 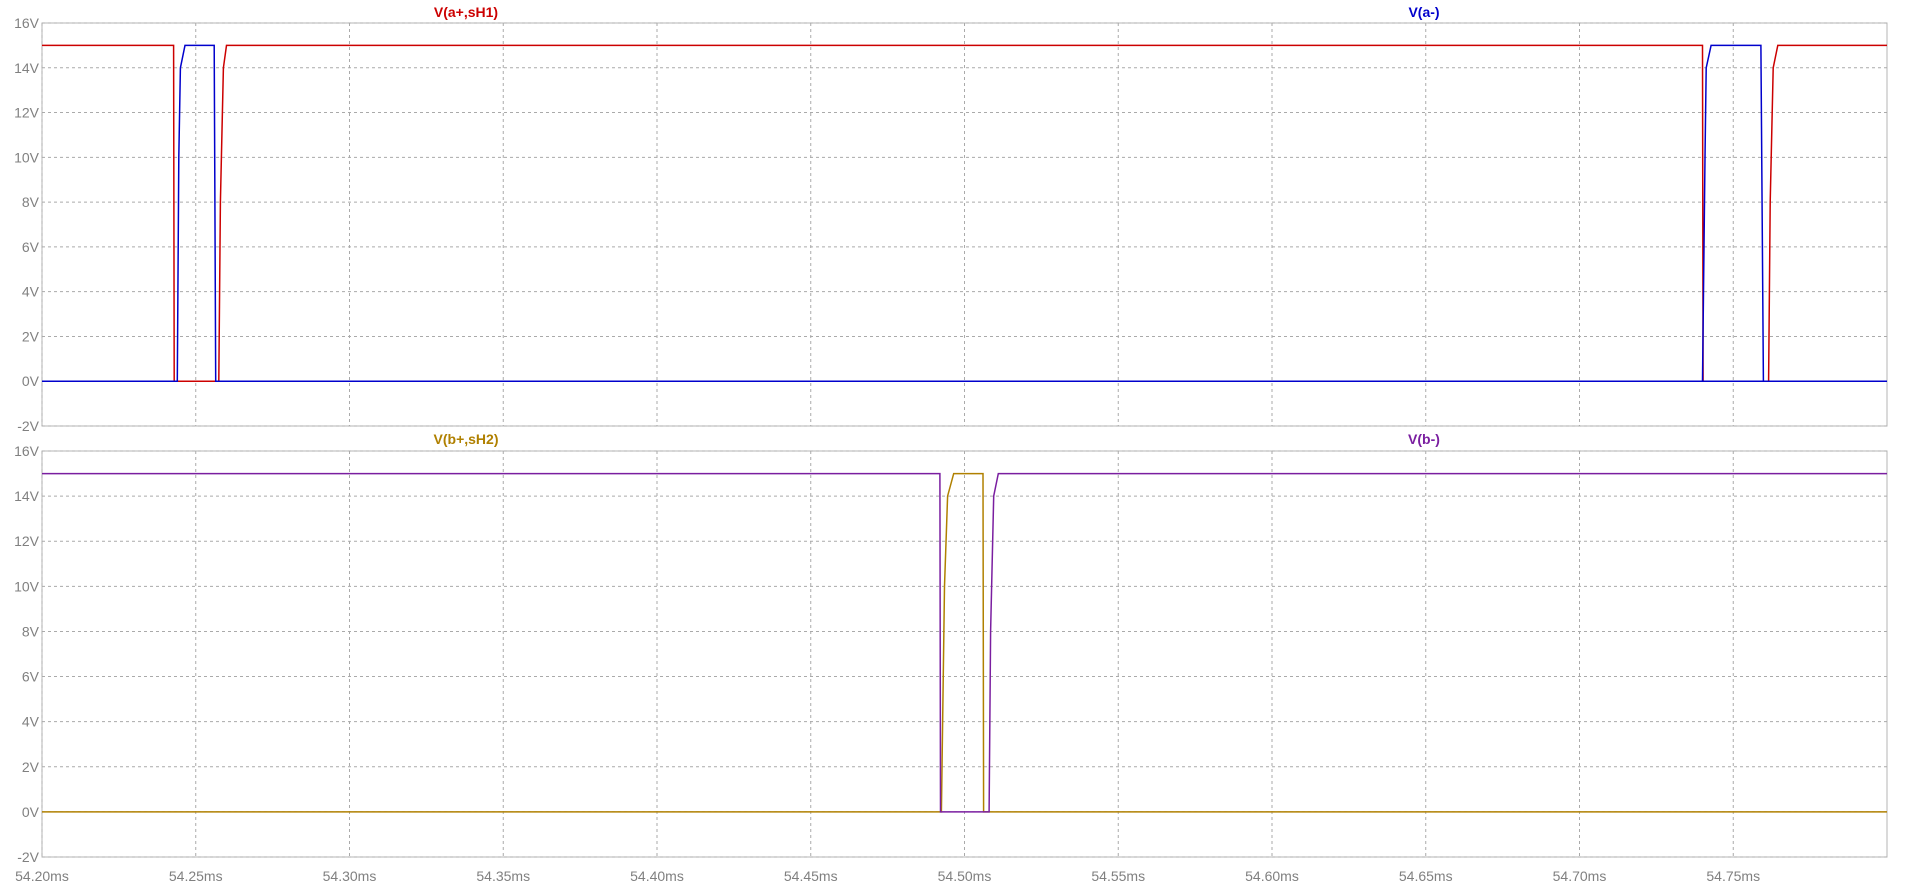 What do you see at coordinates (1733, 876) in the screenshot?
I see `x-tick-label: 54.75ms` at bounding box center [1733, 876].